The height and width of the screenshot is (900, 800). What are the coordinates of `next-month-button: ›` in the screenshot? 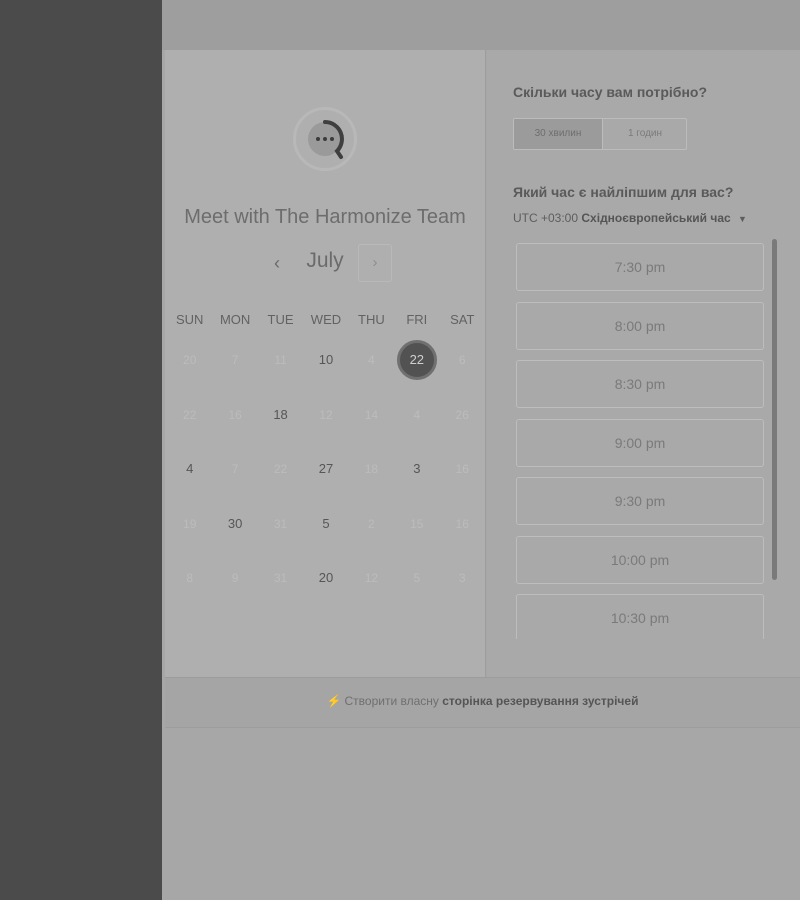 It's located at (375, 263).